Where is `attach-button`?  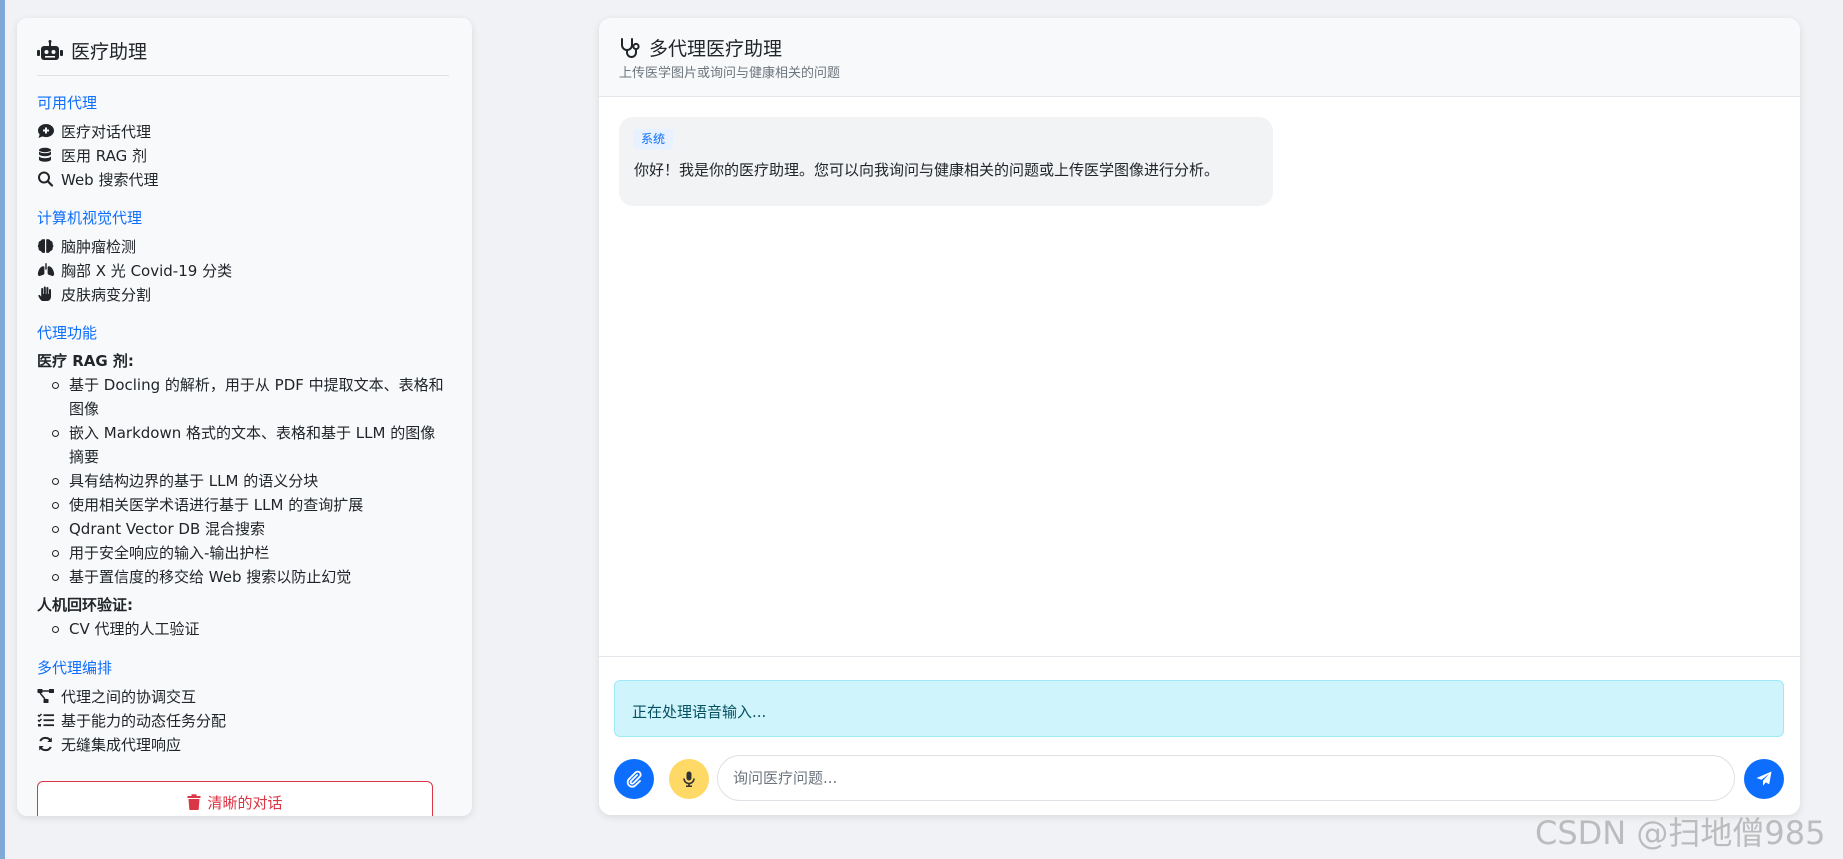 attach-button is located at coordinates (634, 779).